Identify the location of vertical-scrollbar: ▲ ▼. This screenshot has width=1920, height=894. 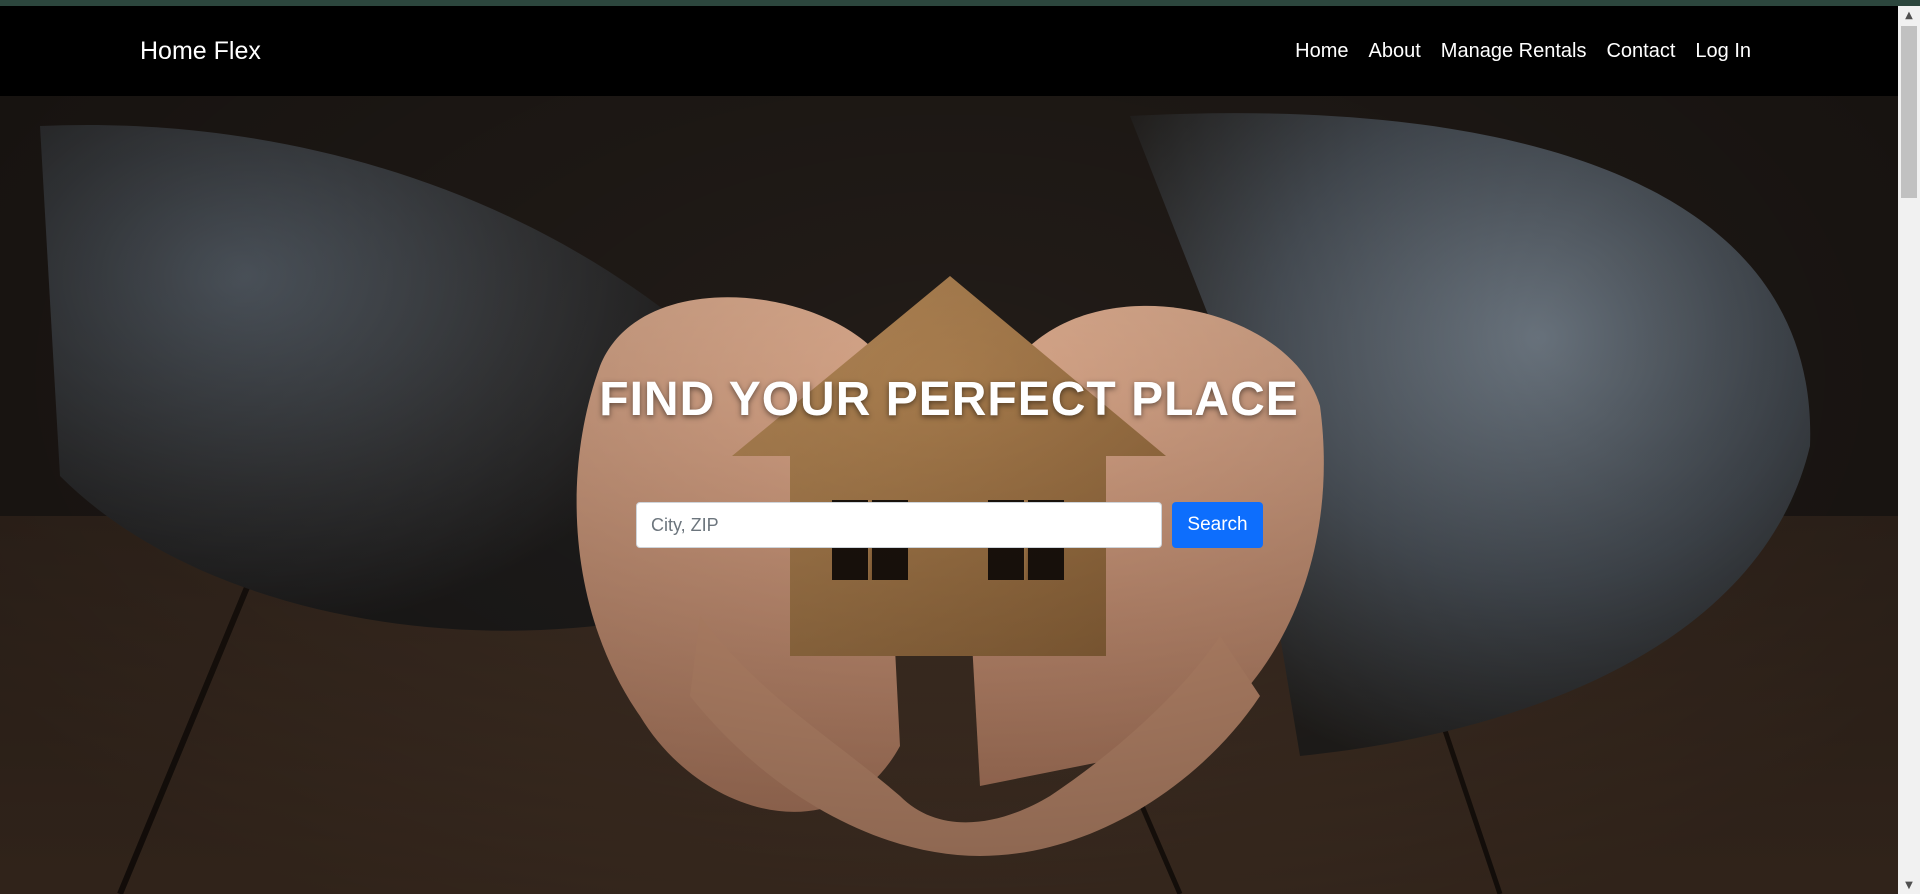
(1909, 450).